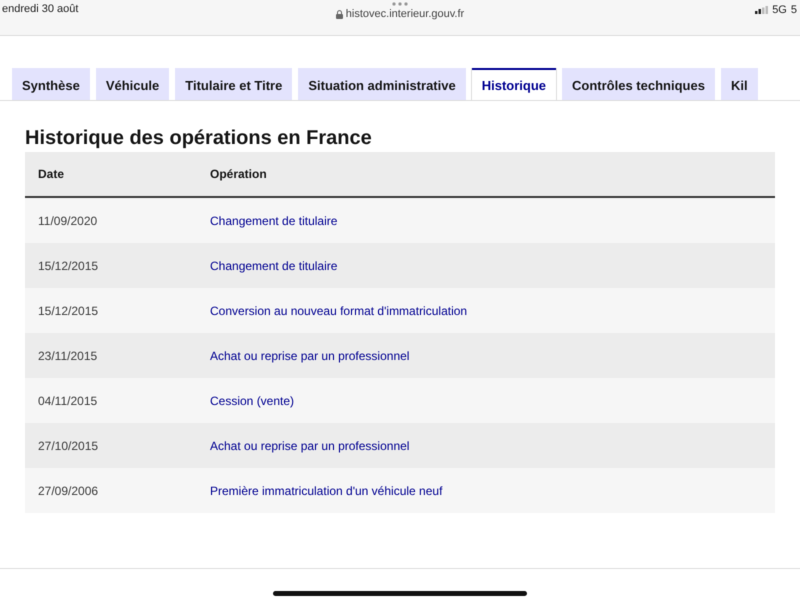 The height and width of the screenshot is (600, 800). What do you see at coordinates (199, 138) in the screenshot?
I see `section-title: Historique des opérations en France` at bounding box center [199, 138].